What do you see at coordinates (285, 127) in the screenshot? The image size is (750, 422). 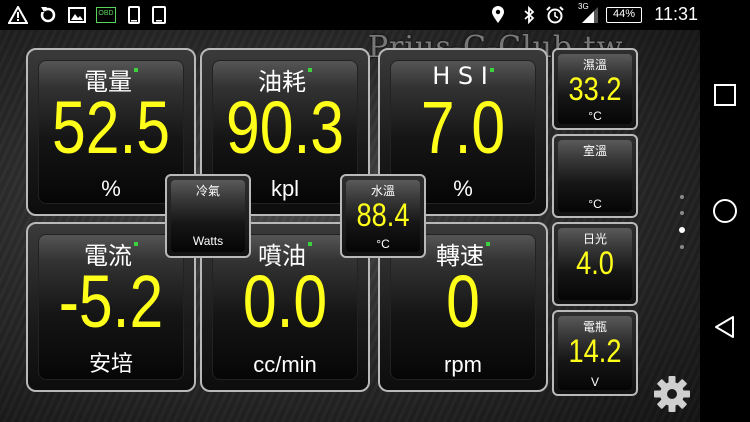 I see `gauge-value: 90.3` at bounding box center [285, 127].